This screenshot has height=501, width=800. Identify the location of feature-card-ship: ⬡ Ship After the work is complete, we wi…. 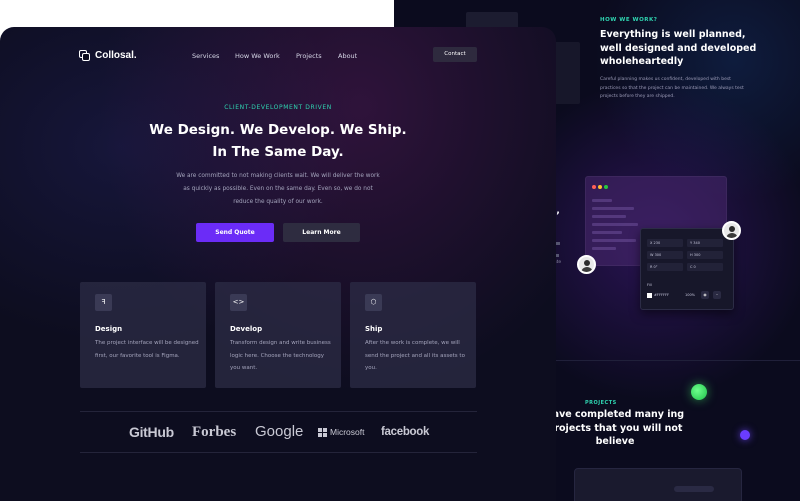
(413, 335).